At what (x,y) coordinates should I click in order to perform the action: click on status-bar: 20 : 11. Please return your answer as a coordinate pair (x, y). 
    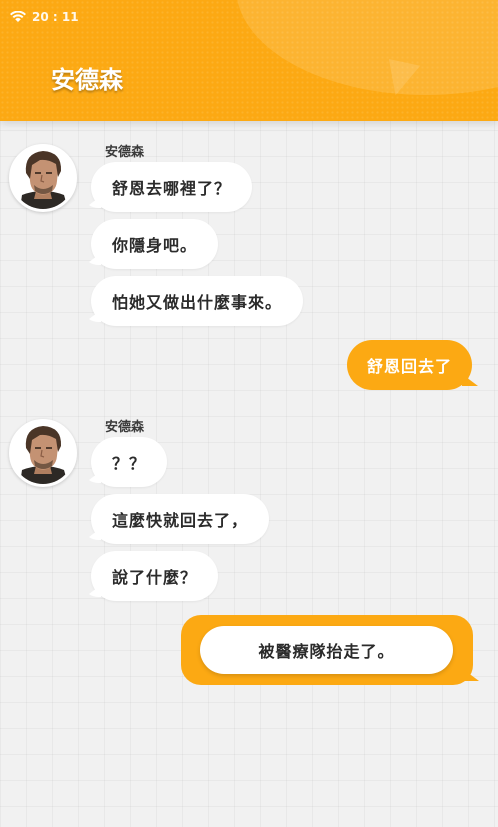
    Looking at the image, I should click on (44, 17).